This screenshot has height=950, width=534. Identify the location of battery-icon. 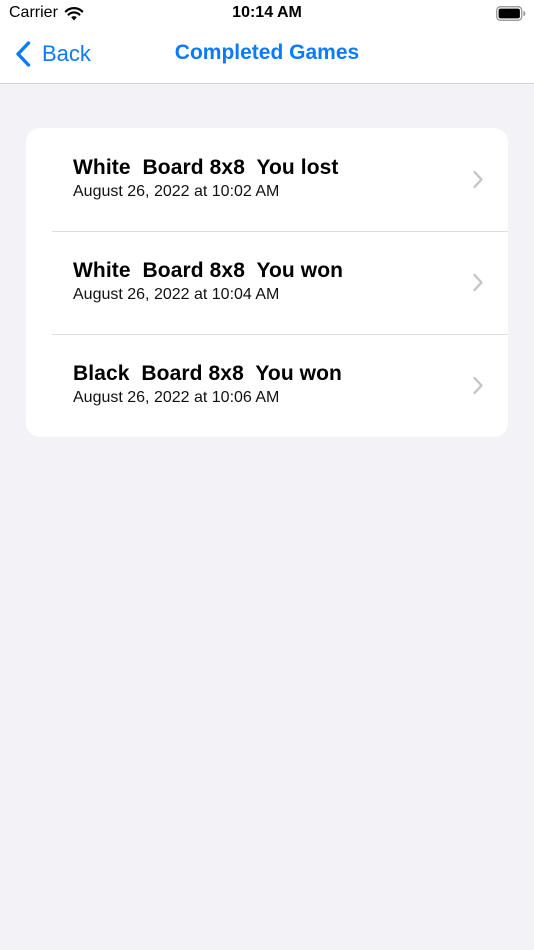
(511, 13).